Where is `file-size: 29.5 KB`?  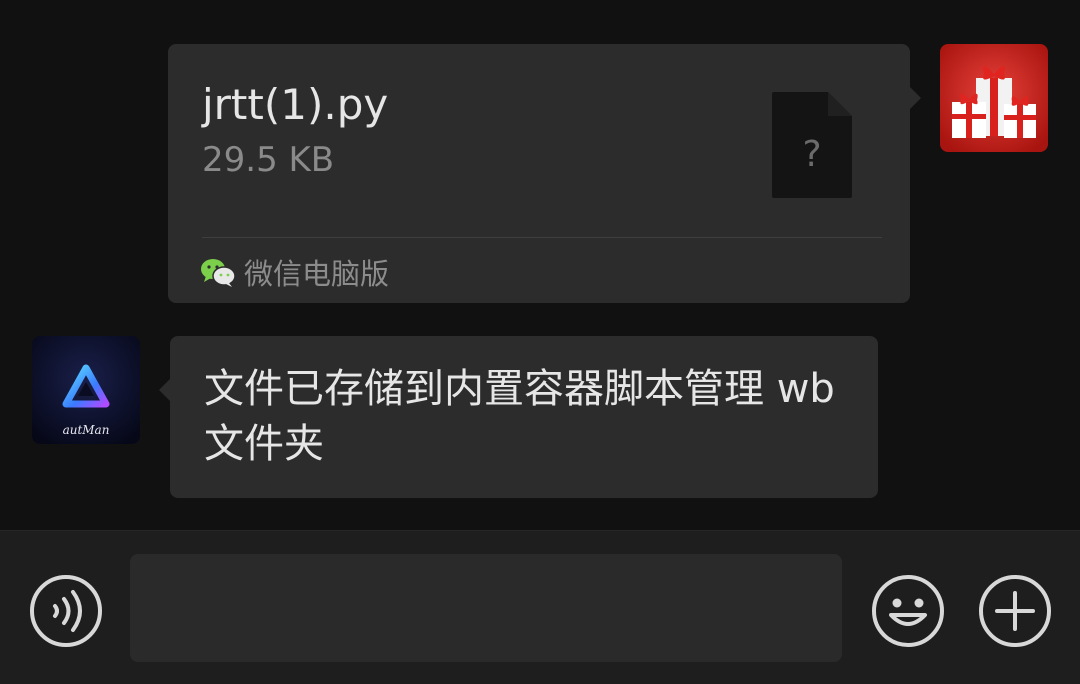
file-size: 29.5 KB is located at coordinates (268, 160).